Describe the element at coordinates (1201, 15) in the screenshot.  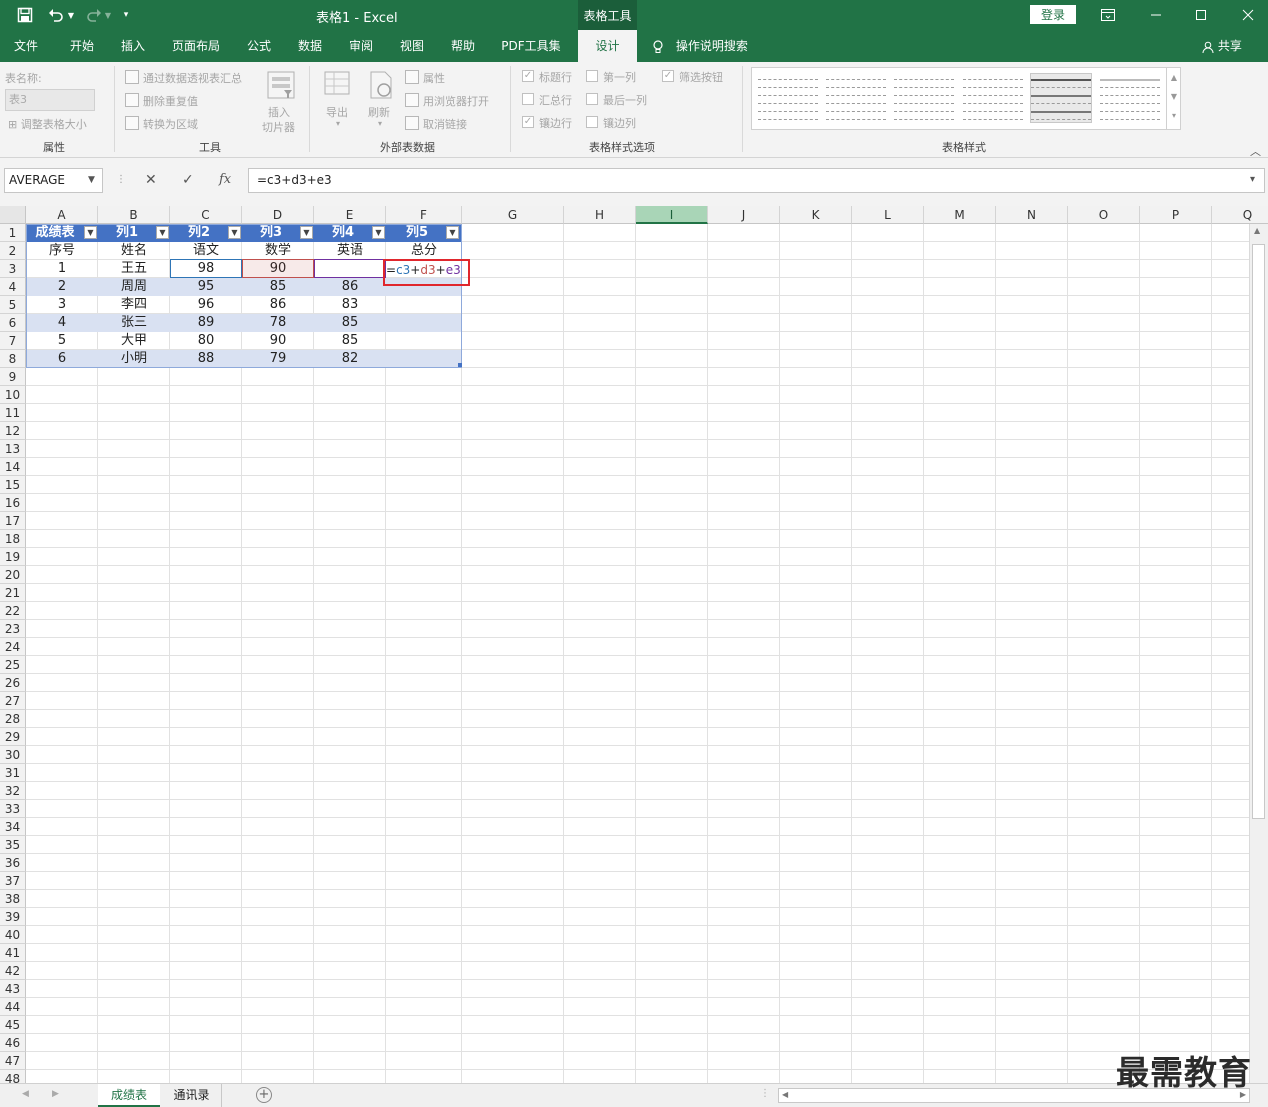
I see `maximize-icon` at that location.